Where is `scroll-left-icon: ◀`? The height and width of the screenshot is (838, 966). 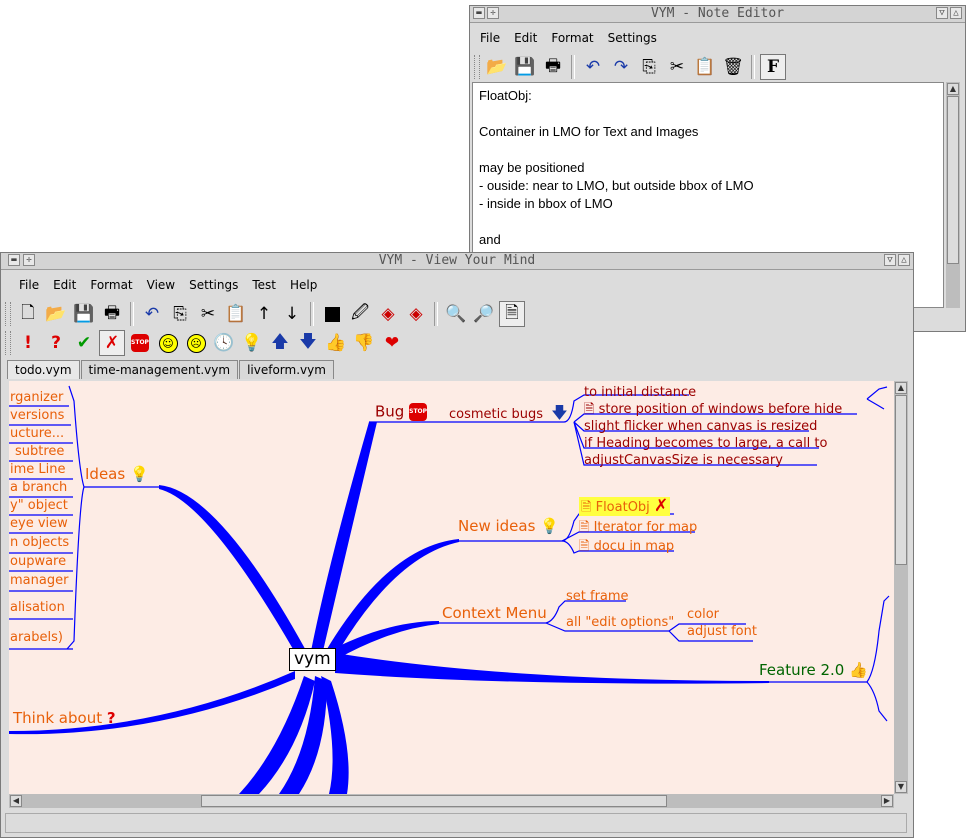 scroll-left-icon: ◀ is located at coordinates (16, 801).